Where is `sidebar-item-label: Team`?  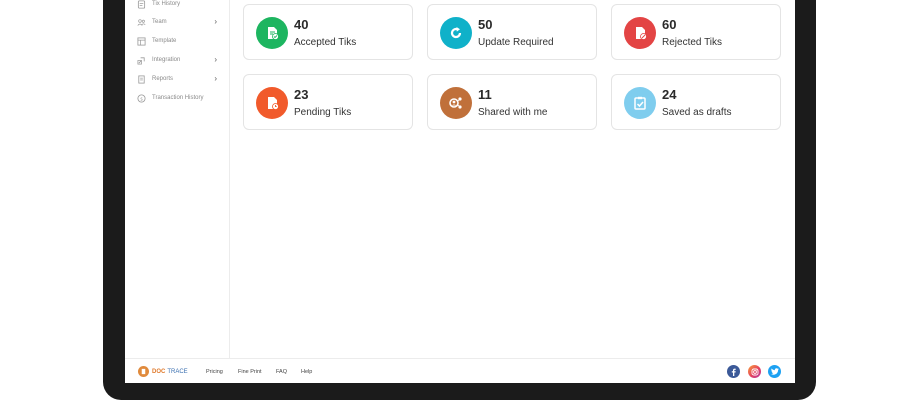 sidebar-item-label: Team is located at coordinates (159, 22).